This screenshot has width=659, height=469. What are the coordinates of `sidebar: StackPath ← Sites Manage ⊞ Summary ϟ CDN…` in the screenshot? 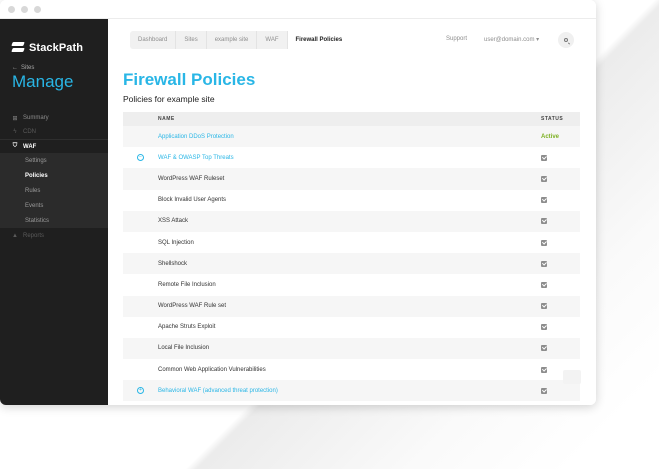 It's located at (54, 212).